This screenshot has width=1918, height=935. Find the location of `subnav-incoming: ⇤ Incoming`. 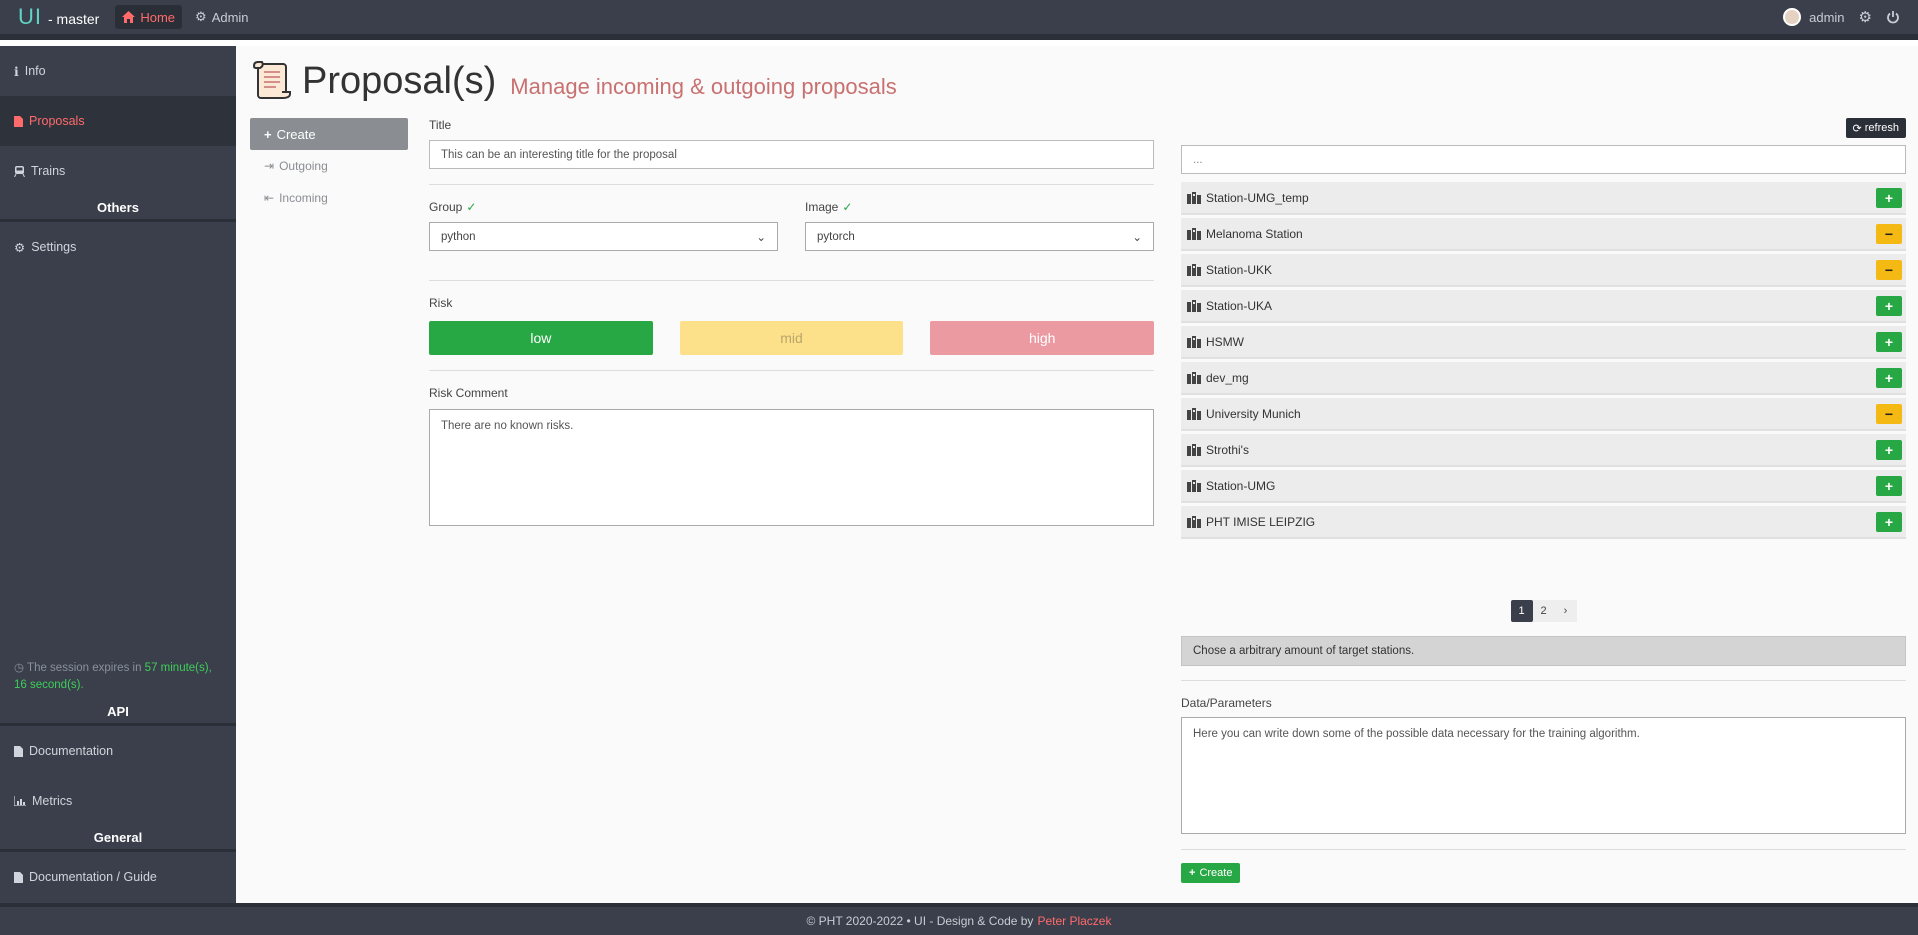

subnav-incoming: ⇤ Incoming is located at coordinates (329, 198).